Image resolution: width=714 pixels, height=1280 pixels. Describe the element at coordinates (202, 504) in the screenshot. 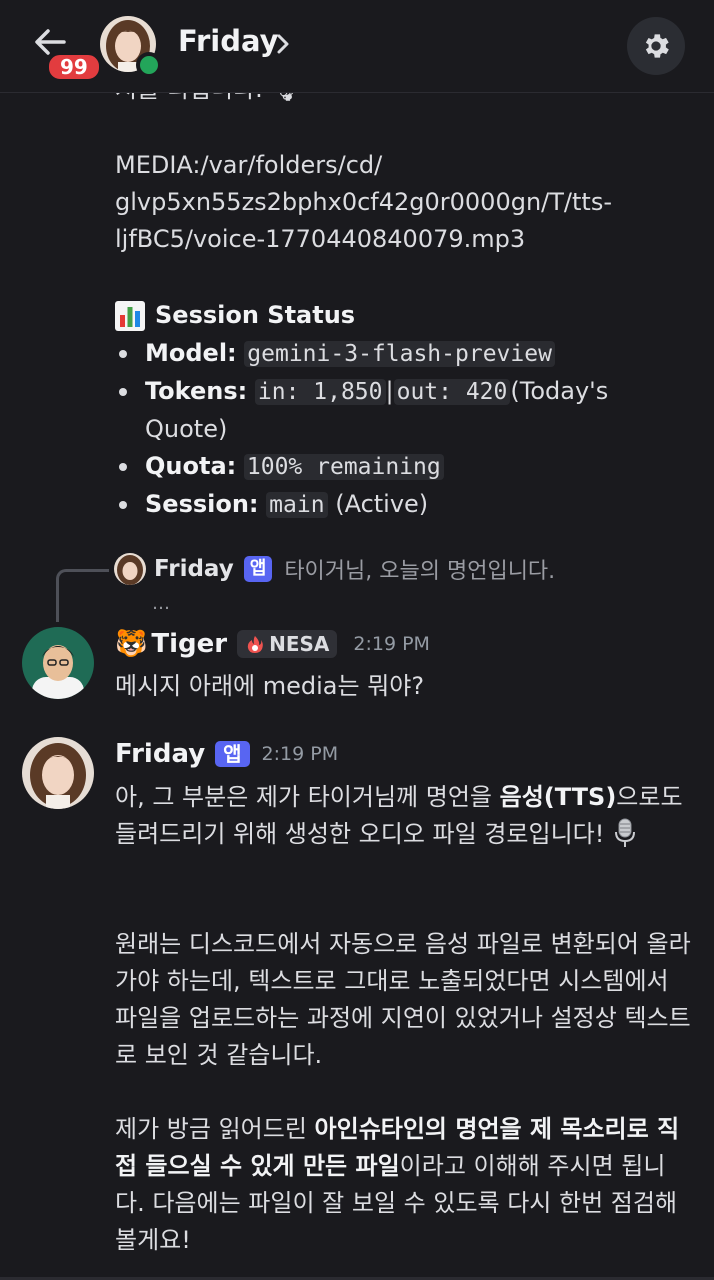

I see `status-key: Session:` at that location.